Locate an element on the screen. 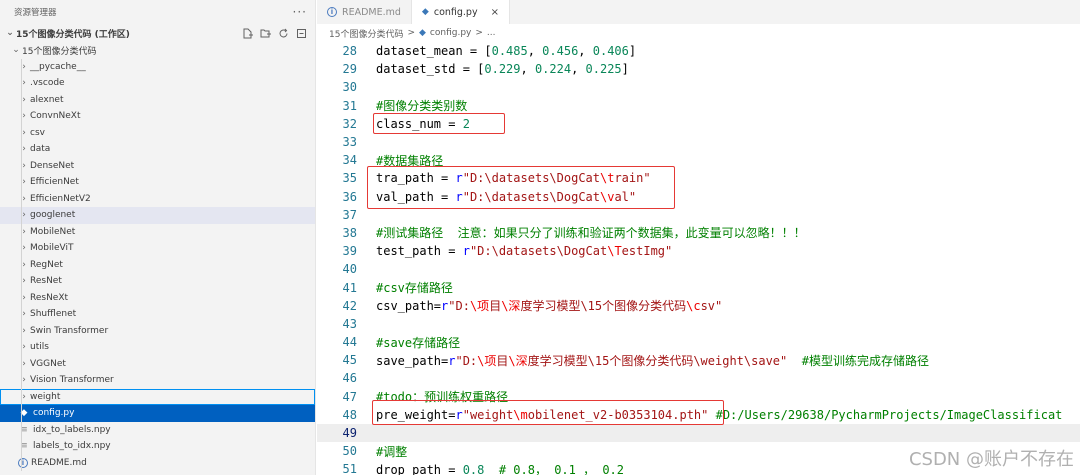 This screenshot has width=1080, height=475. tab-config: ◆ config.py × is located at coordinates (460, 12).